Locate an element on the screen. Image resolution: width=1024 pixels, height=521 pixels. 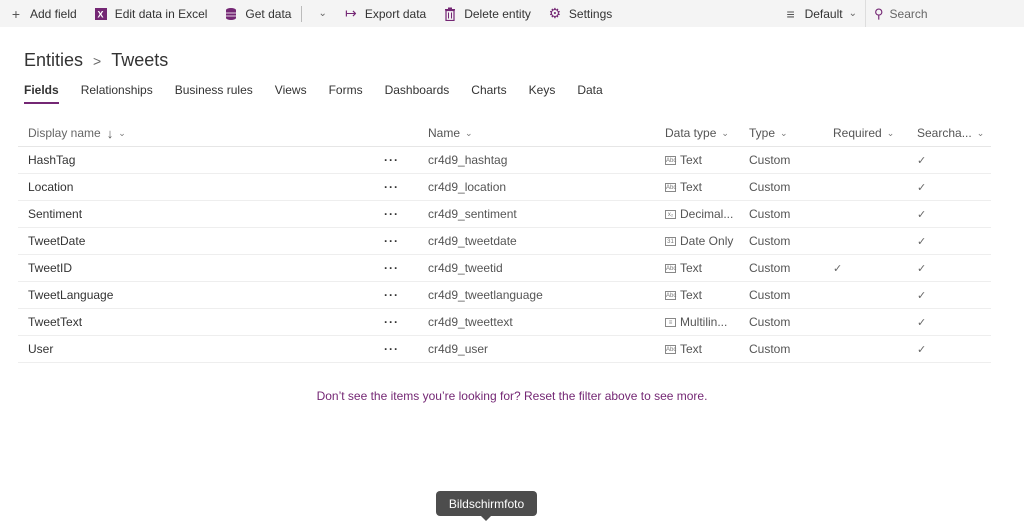
multiline-icon: ≡ is located at coordinates (670, 322).